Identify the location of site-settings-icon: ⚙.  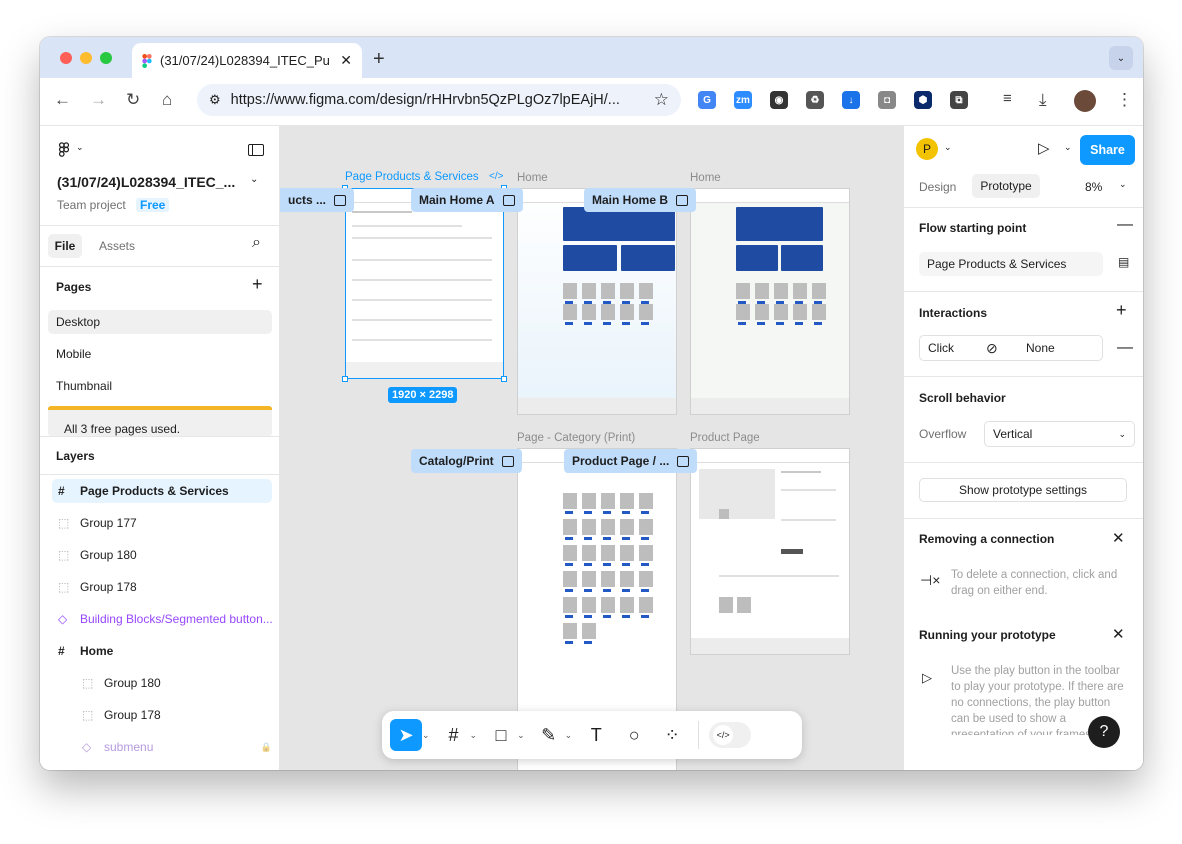
(215, 100).